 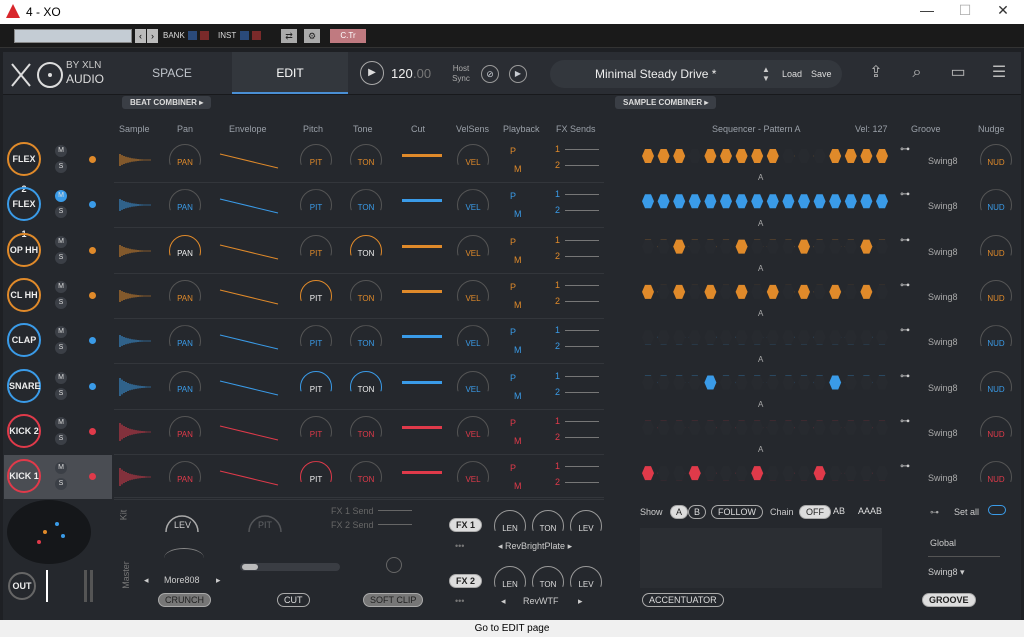 What do you see at coordinates (490, 74) in the screenshot?
I see `metronome-icon: ⊘` at bounding box center [490, 74].